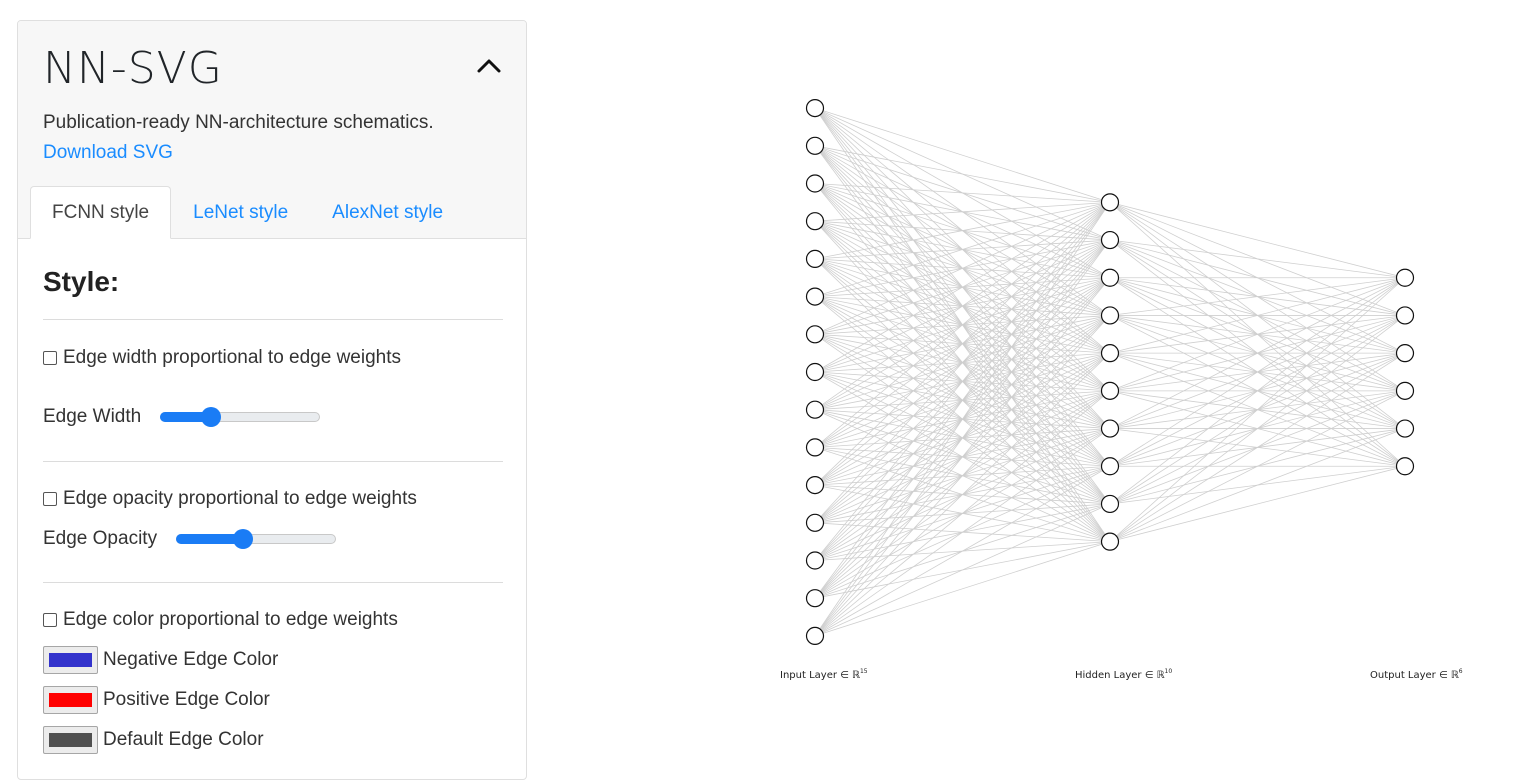 The height and width of the screenshot is (780, 1521). I want to click on edge-width-proportional-row: Edge width proportional to edge weights, so click(222, 358).